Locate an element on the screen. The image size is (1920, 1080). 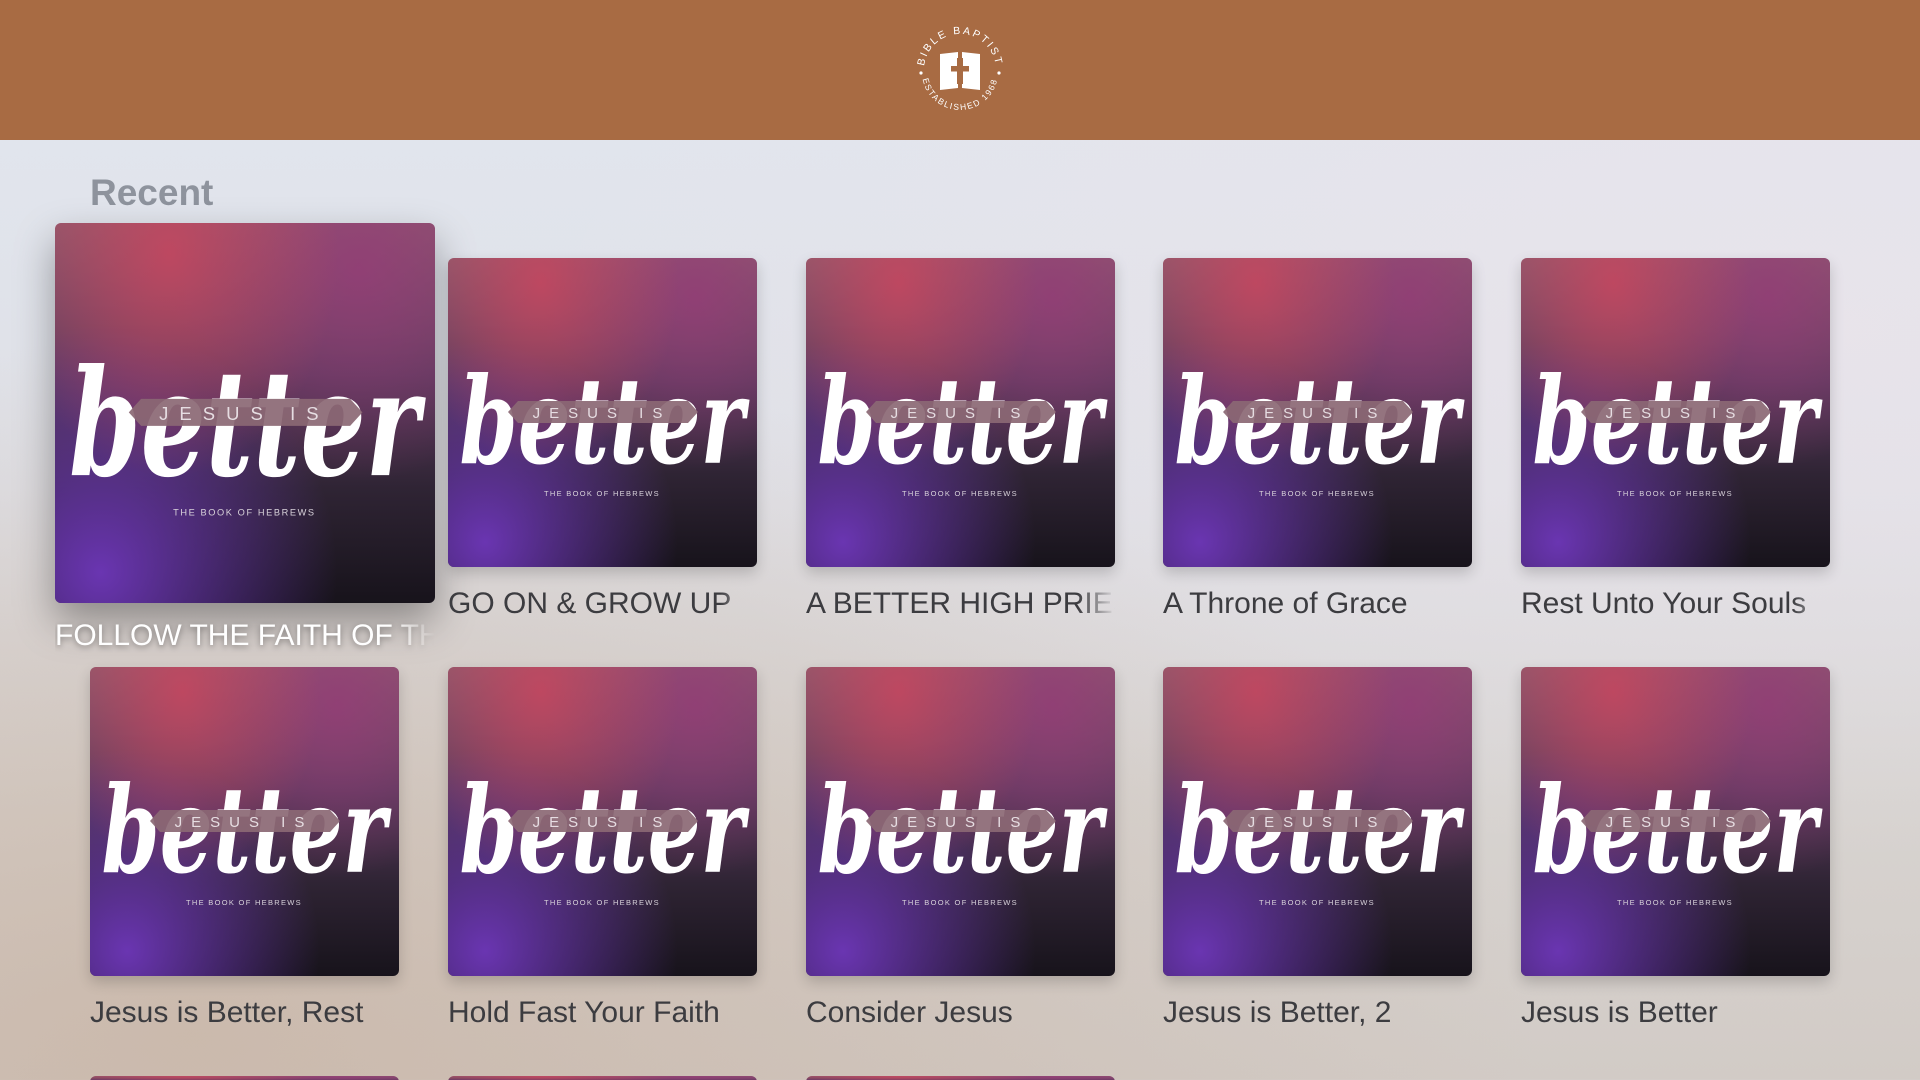
episode-title: Consider Jesus is located at coordinates (909, 1012).